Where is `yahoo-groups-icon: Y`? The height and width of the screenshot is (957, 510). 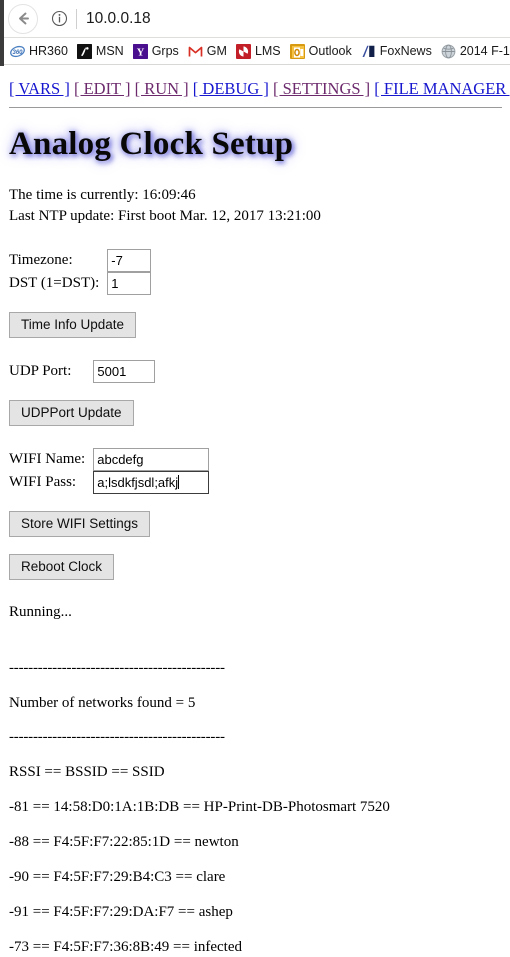 yahoo-groups-icon: Y is located at coordinates (140, 51).